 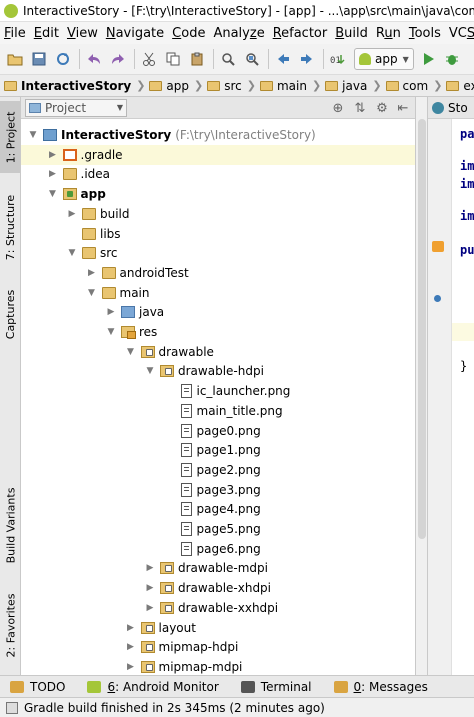 I want to click on tab-terminal: Terminal, so click(x=276, y=687).